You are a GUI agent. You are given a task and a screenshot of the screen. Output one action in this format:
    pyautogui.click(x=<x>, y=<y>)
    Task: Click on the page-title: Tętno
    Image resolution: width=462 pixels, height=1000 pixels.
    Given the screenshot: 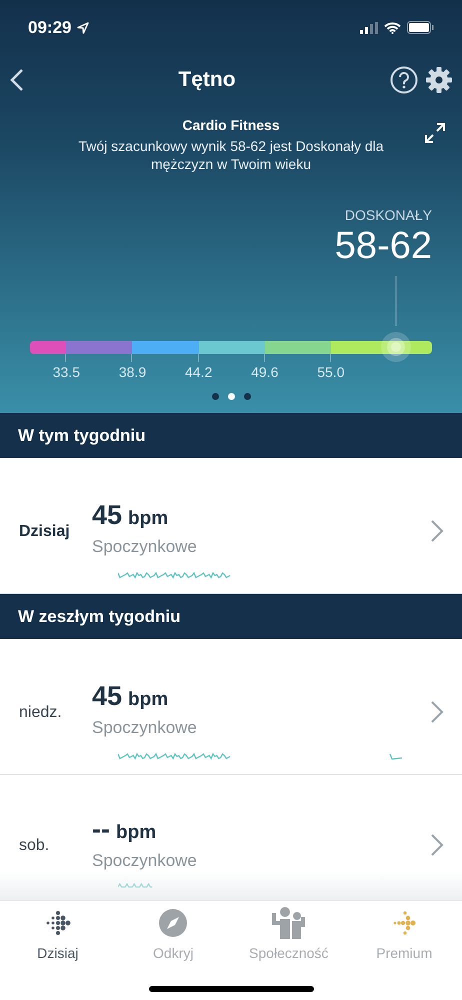 What is the action you would take?
    pyautogui.click(x=207, y=80)
    